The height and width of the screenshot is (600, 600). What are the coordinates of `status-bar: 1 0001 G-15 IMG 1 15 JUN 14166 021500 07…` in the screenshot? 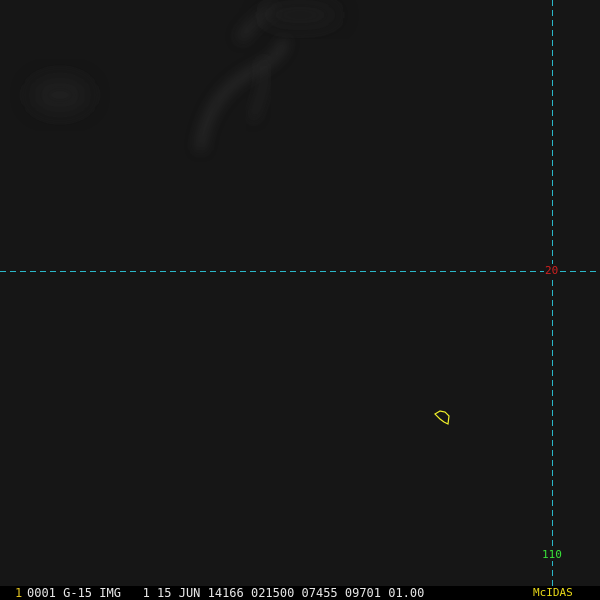 It's located at (300, 593).